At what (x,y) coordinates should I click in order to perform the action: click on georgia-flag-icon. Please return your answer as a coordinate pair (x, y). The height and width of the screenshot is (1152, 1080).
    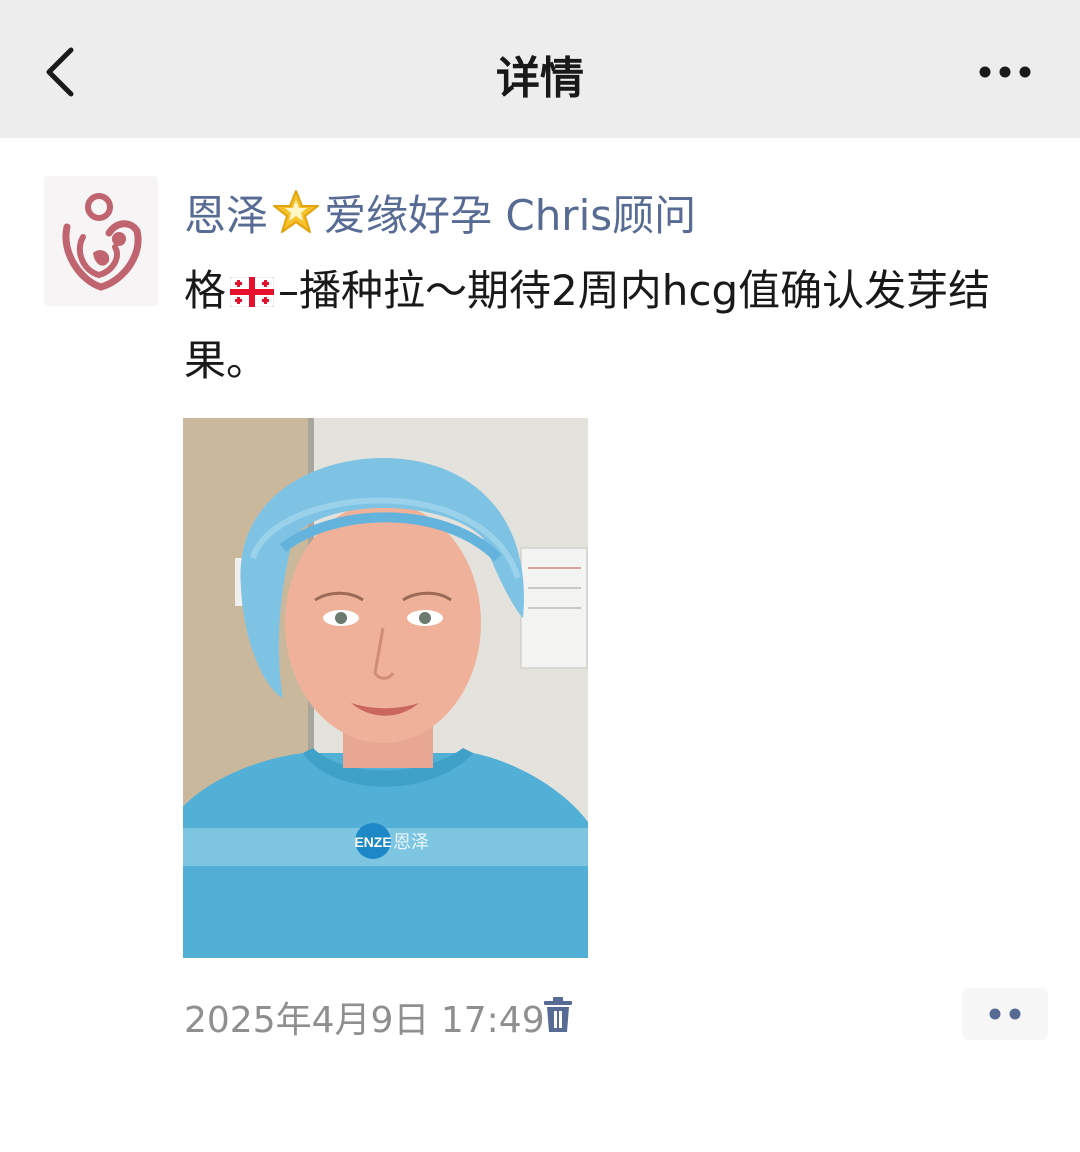
    Looking at the image, I should click on (252, 292).